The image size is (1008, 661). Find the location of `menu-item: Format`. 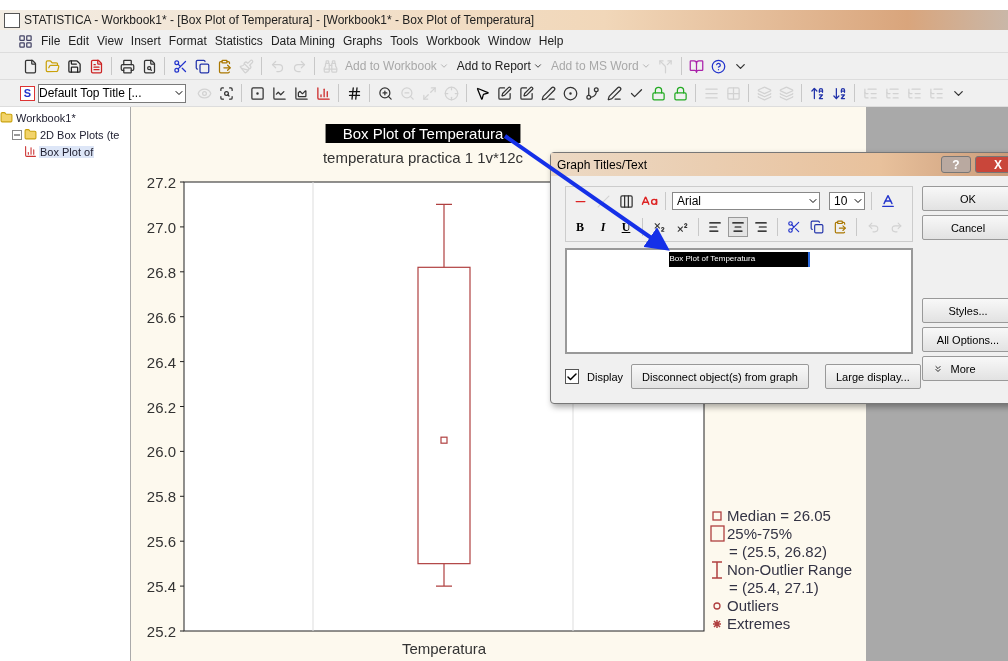

menu-item: Format is located at coordinates (187, 41).